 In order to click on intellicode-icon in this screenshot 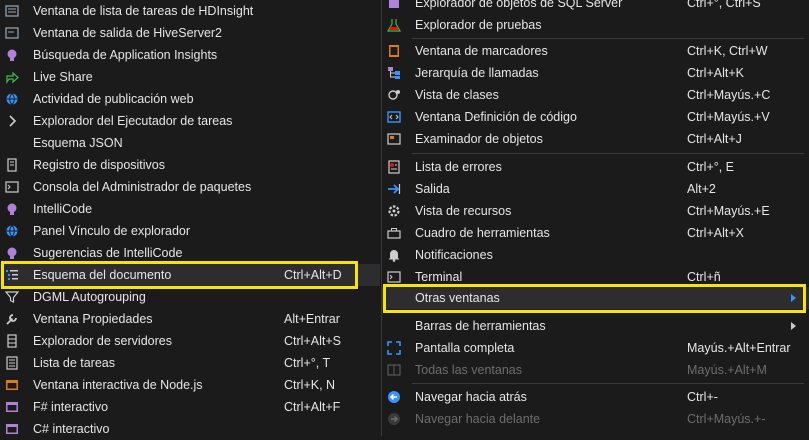, I will do `click(12, 209)`.